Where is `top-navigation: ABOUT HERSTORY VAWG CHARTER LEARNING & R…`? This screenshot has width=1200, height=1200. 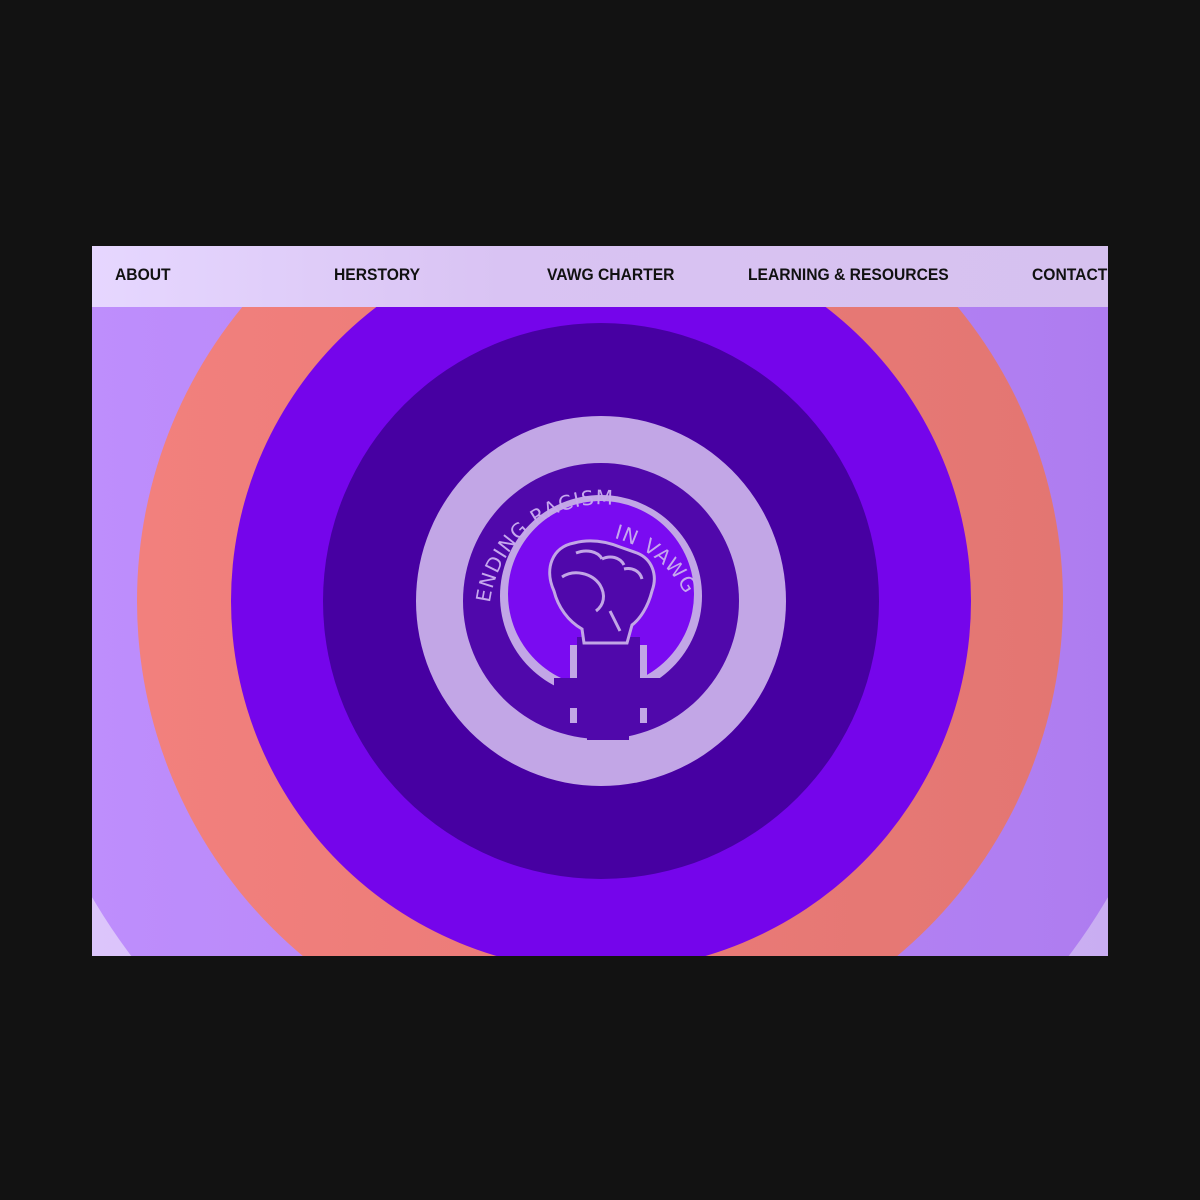
top-navigation: ABOUT HERSTORY VAWG CHARTER LEARNING & R… is located at coordinates (600, 276).